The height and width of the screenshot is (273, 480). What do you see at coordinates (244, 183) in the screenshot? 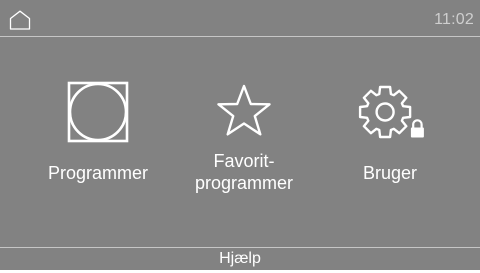
I see `tile-favorite-programs-label-line2: programmer` at bounding box center [244, 183].